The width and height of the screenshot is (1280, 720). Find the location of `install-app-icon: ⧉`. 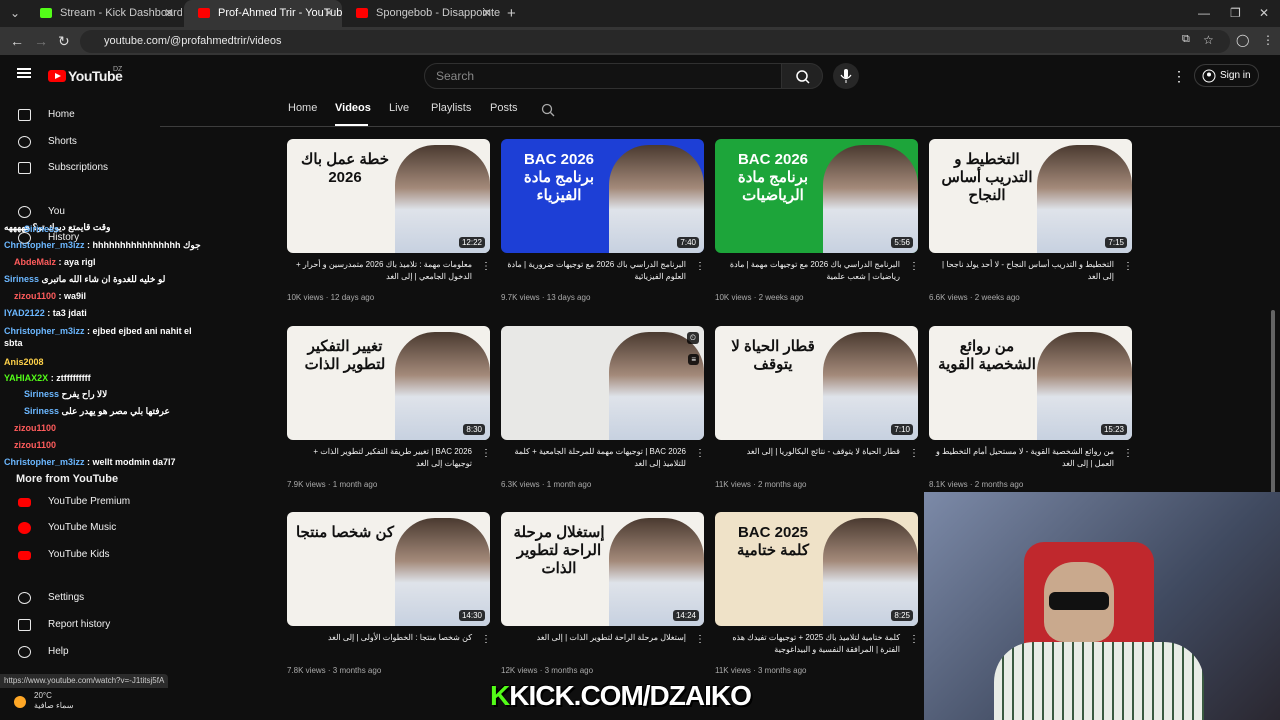

install-app-icon: ⧉ is located at coordinates (1186, 39).